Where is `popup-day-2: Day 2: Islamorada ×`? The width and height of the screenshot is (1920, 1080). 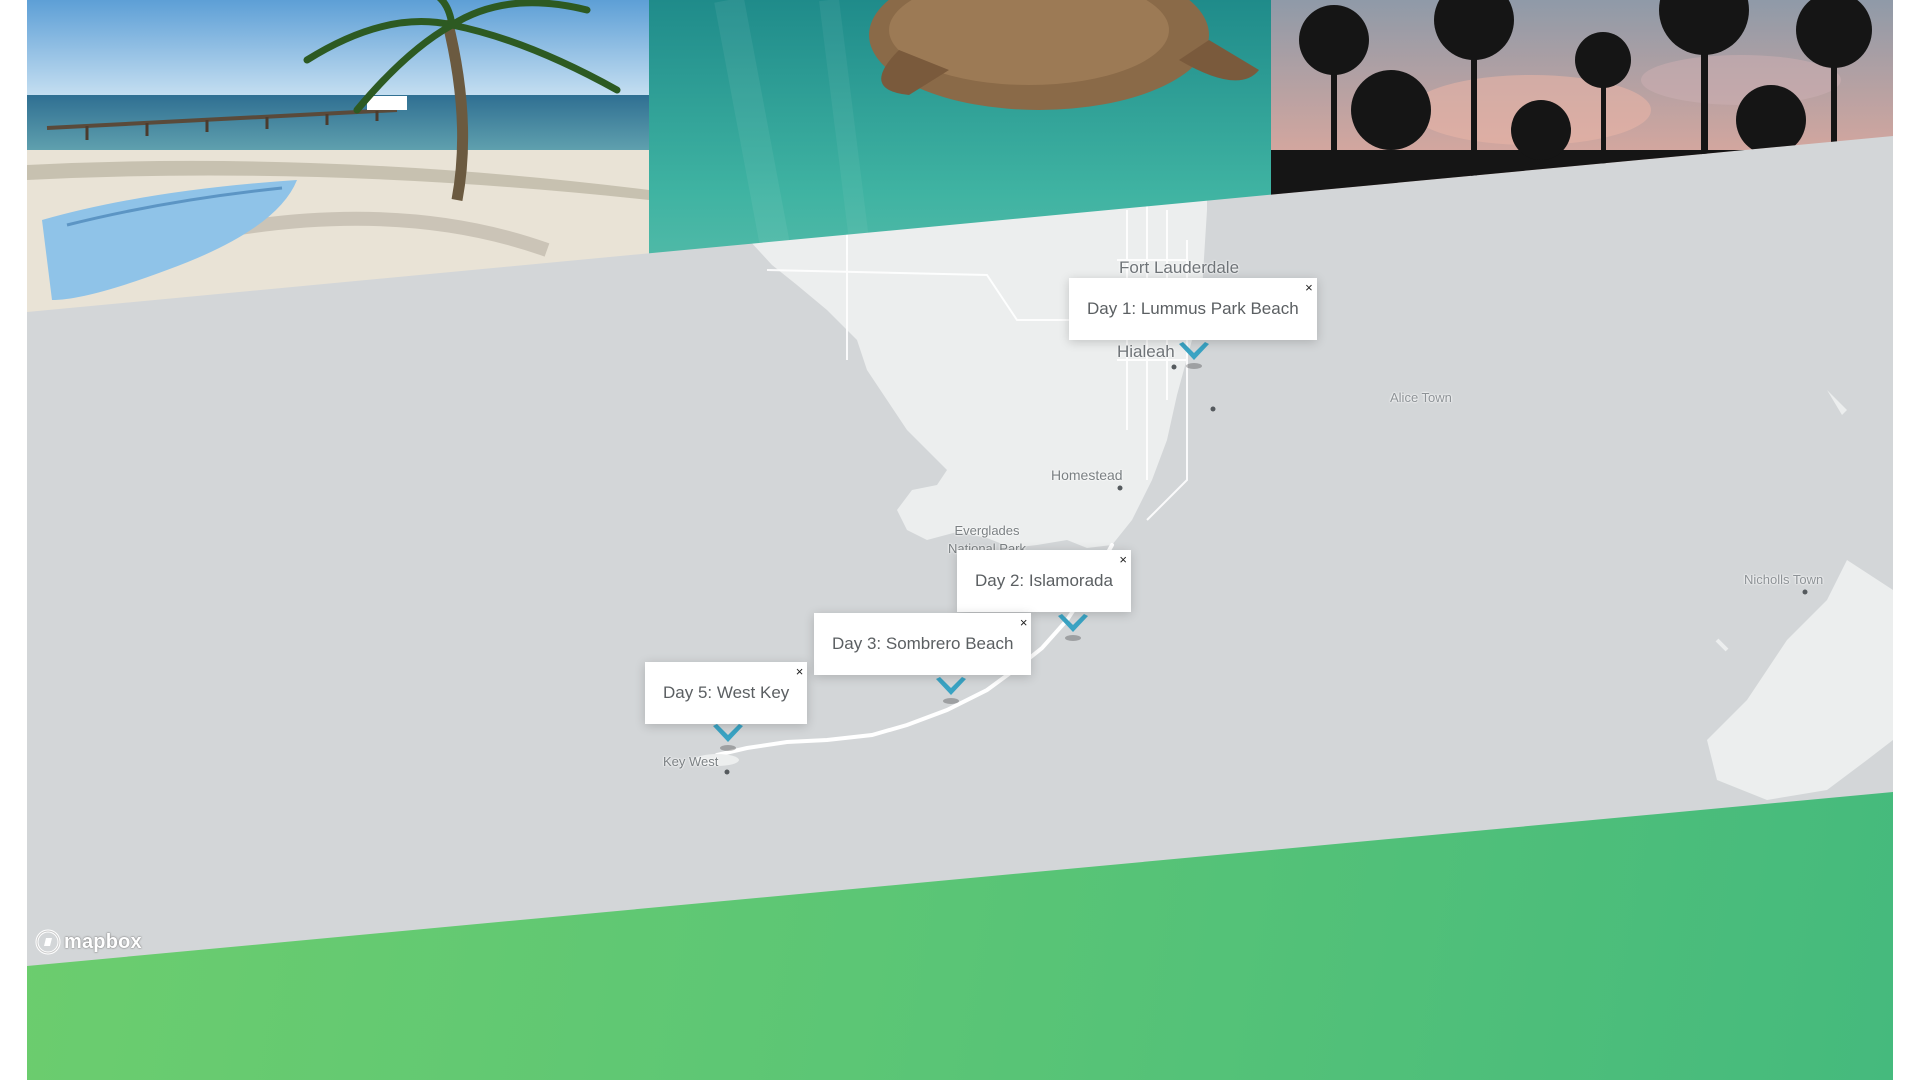 popup-day-2: Day 2: Islamorada × is located at coordinates (1044, 581).